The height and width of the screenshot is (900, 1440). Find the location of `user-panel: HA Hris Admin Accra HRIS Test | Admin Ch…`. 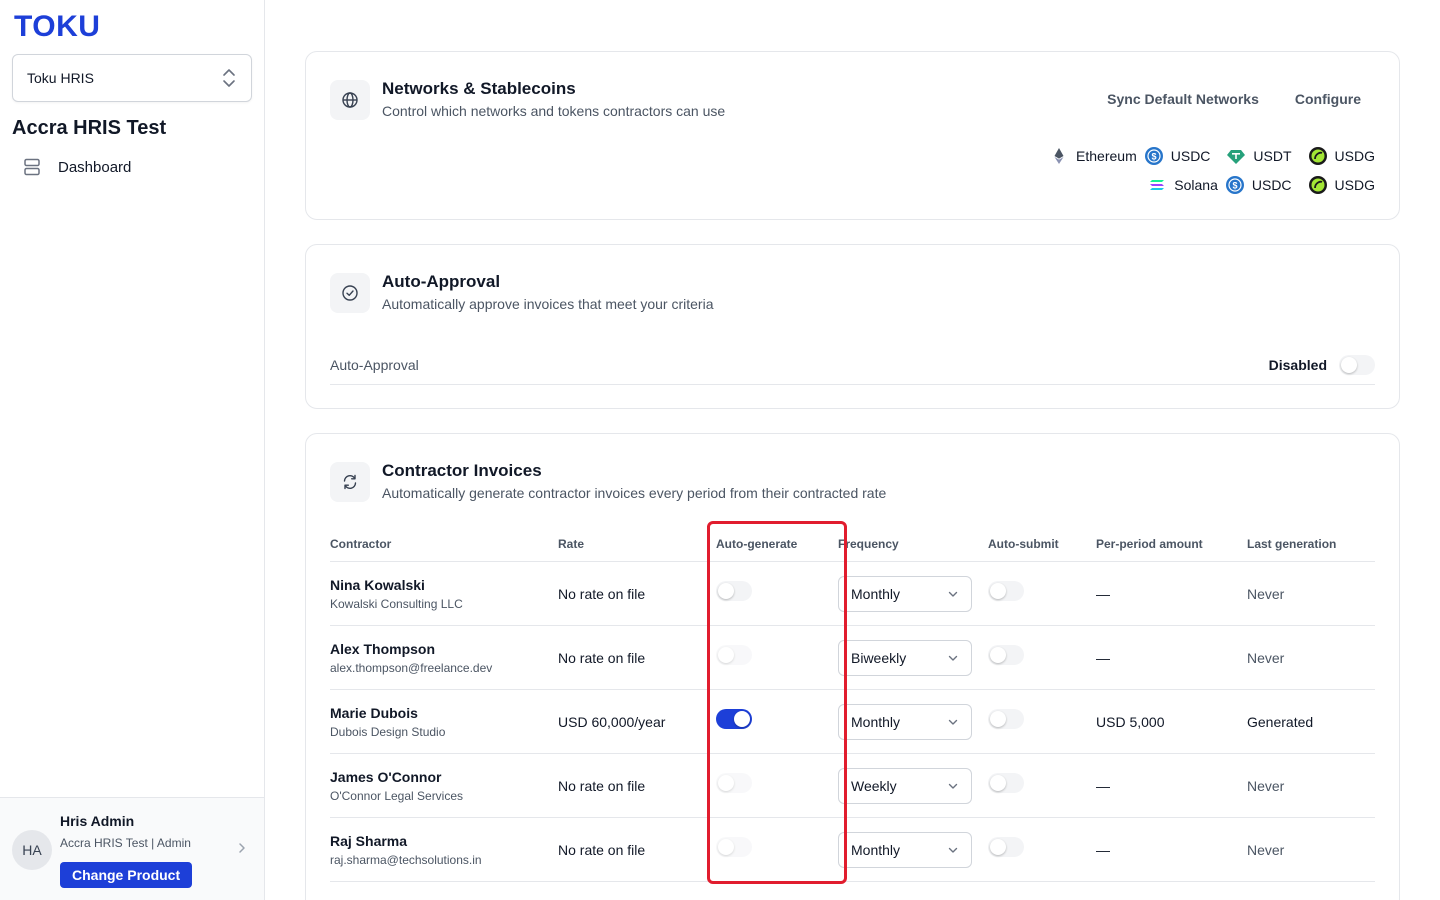

user-panel: HA Hris Admin Accra HRIS Test | Admin Ch… is located at coordinates (132, 848).